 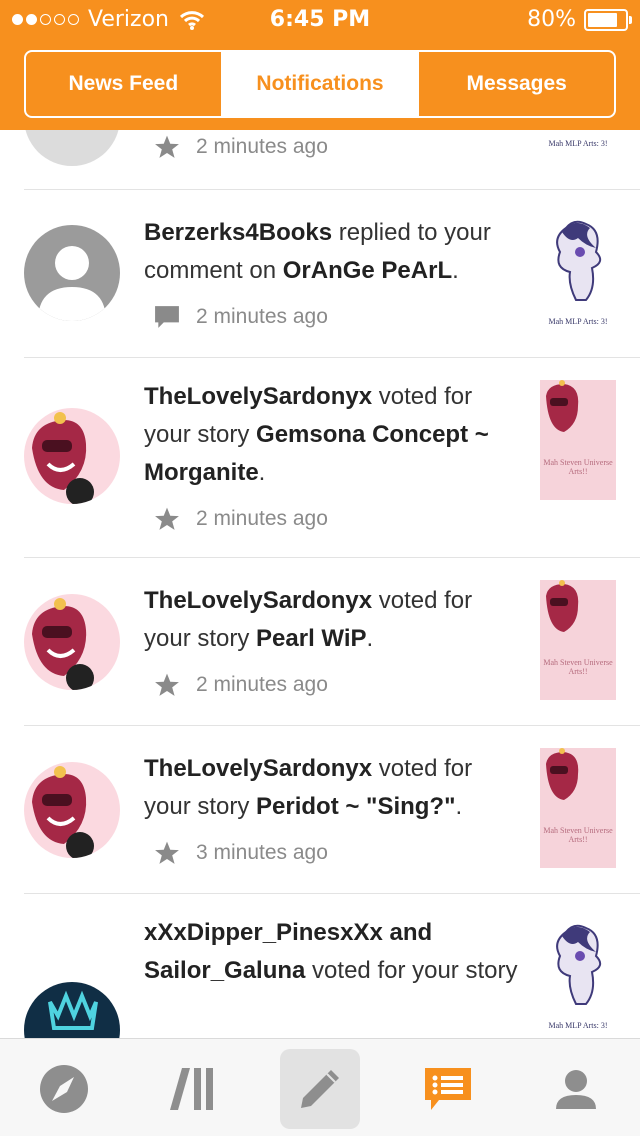 I want to click on notification-conjunction: and, so click(x=407, y=932).